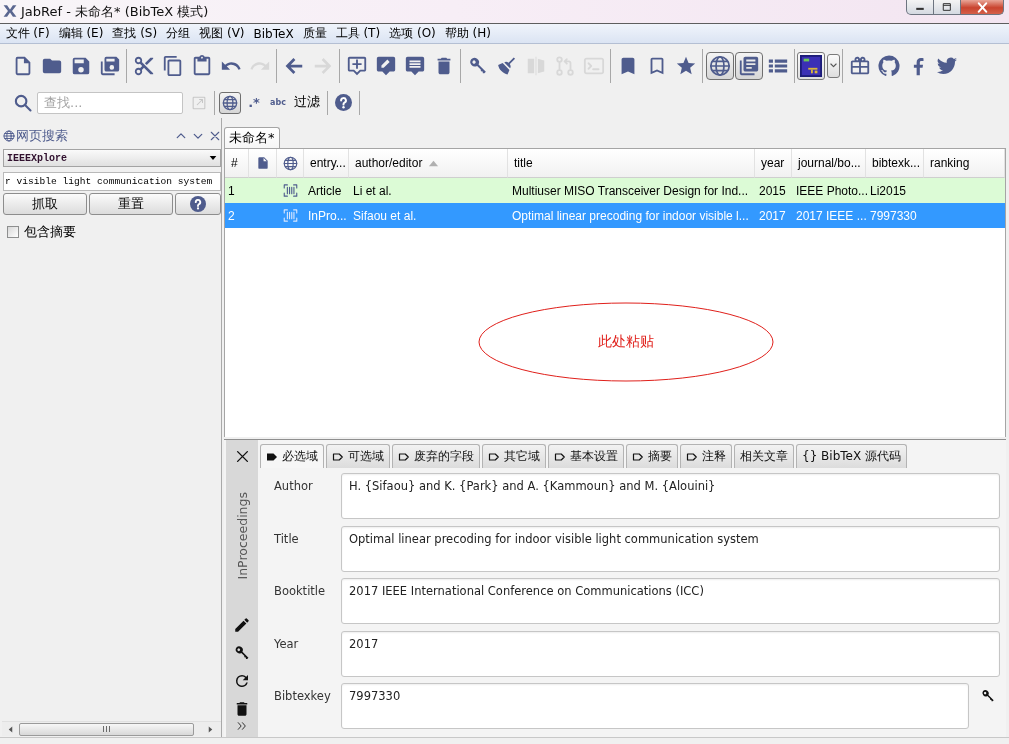  Describe the element at coordinates (412, 33) in the screenshot. I see `menu-item: 选项 (O)` at that location.